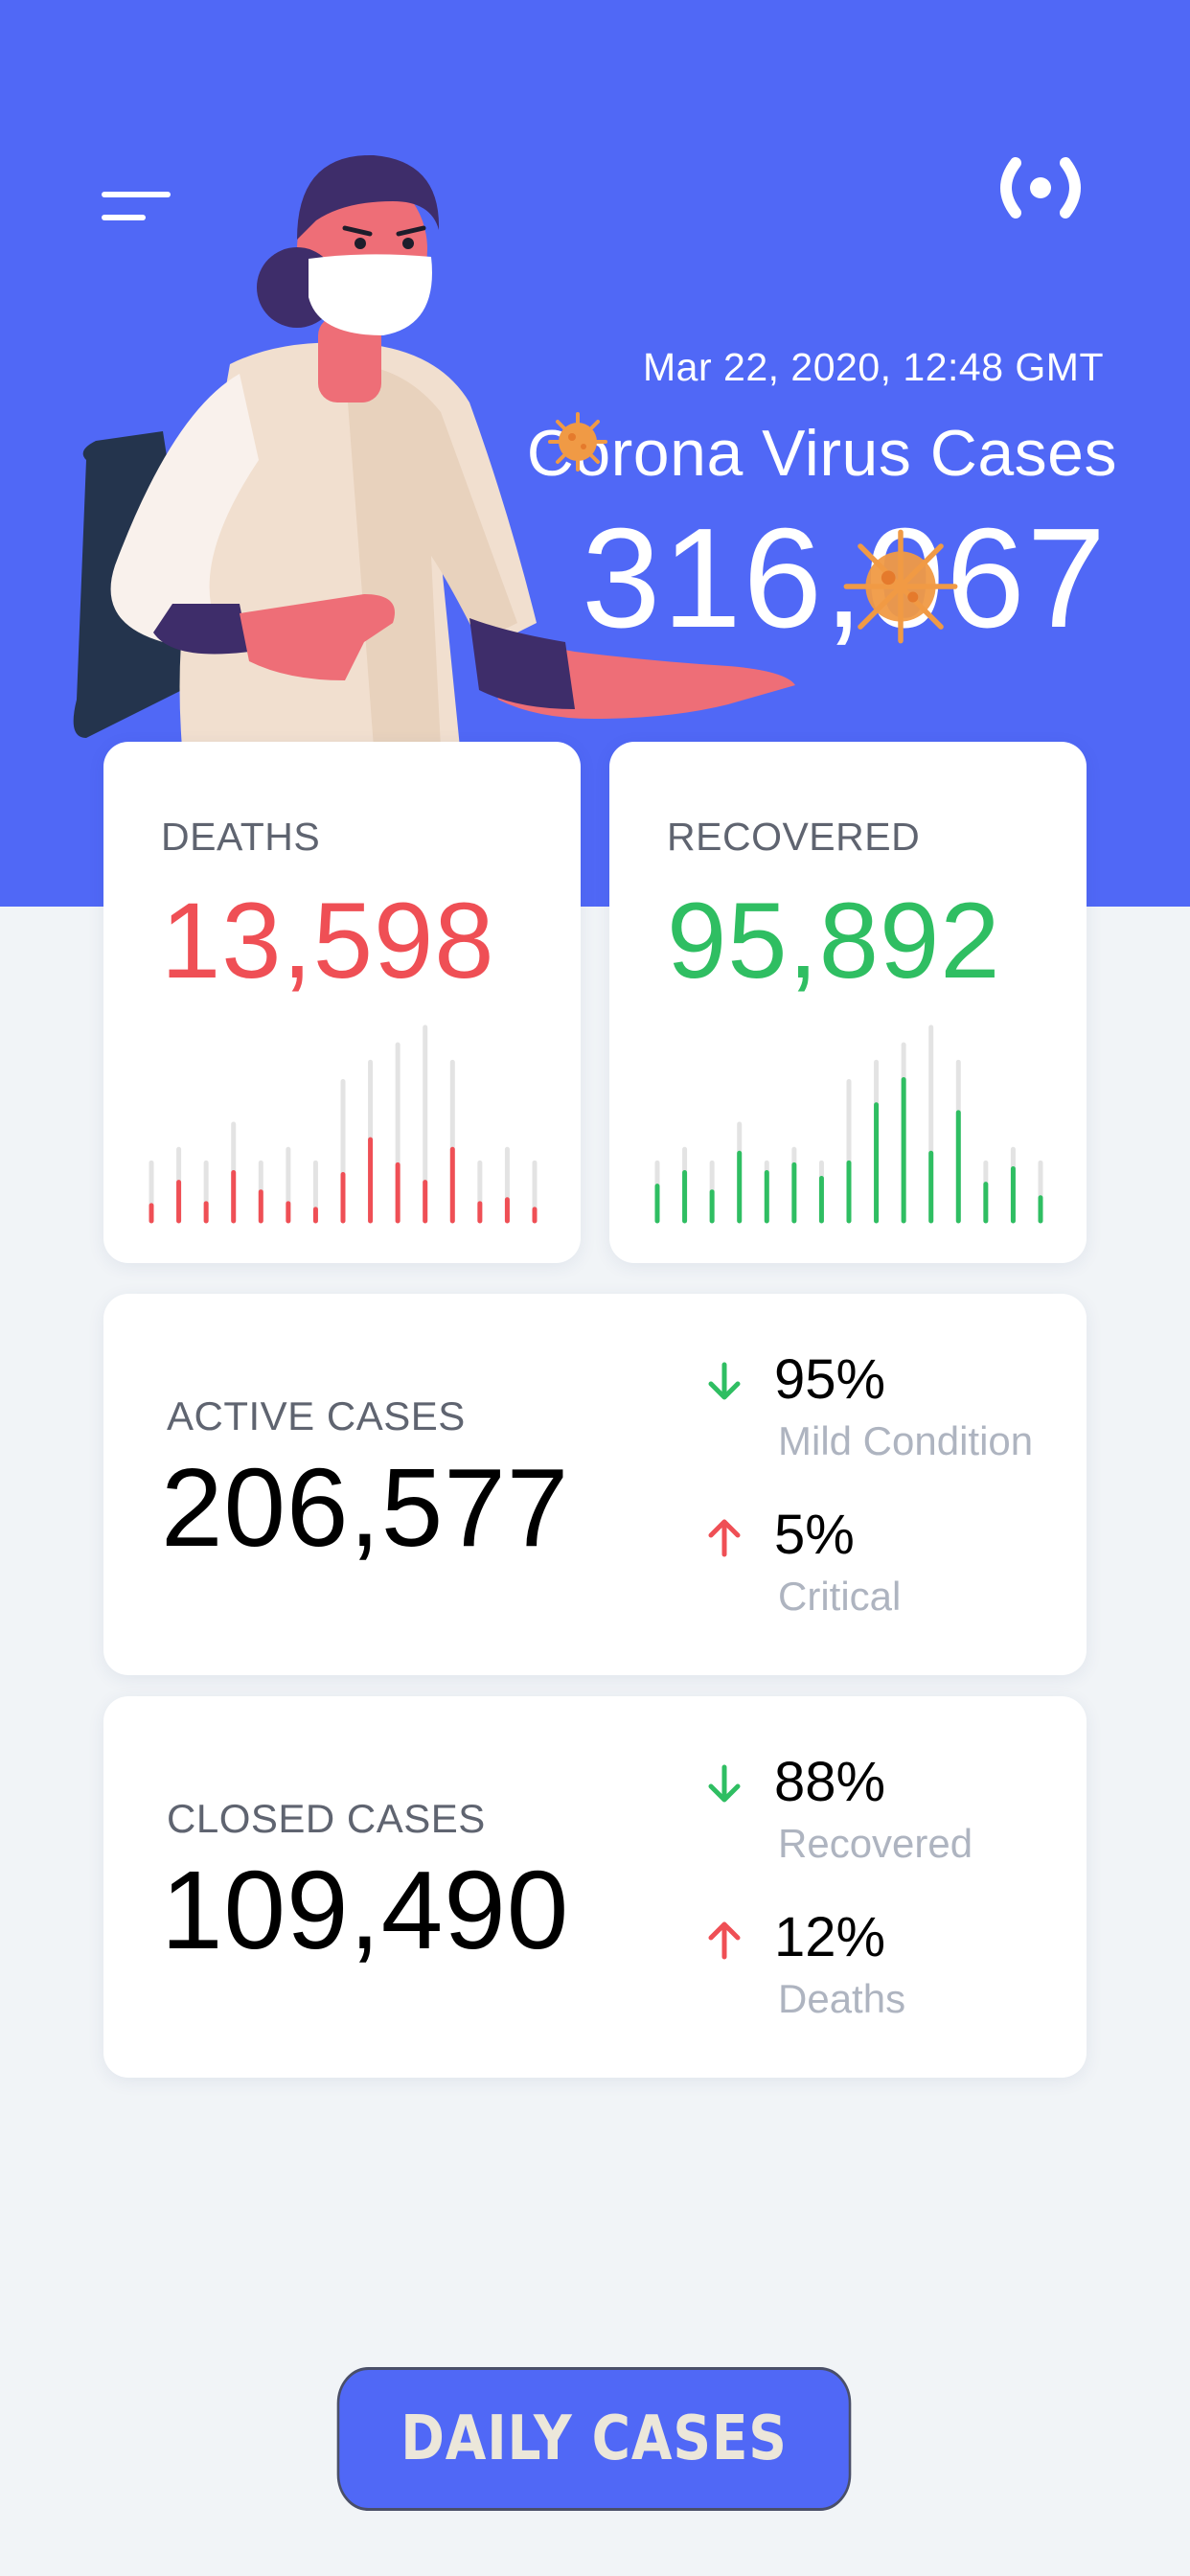  What do you see at coordinates (241, 837) in the screenshot?
I see `deaths-label: DEATHS` at bounding box center [241, 837].